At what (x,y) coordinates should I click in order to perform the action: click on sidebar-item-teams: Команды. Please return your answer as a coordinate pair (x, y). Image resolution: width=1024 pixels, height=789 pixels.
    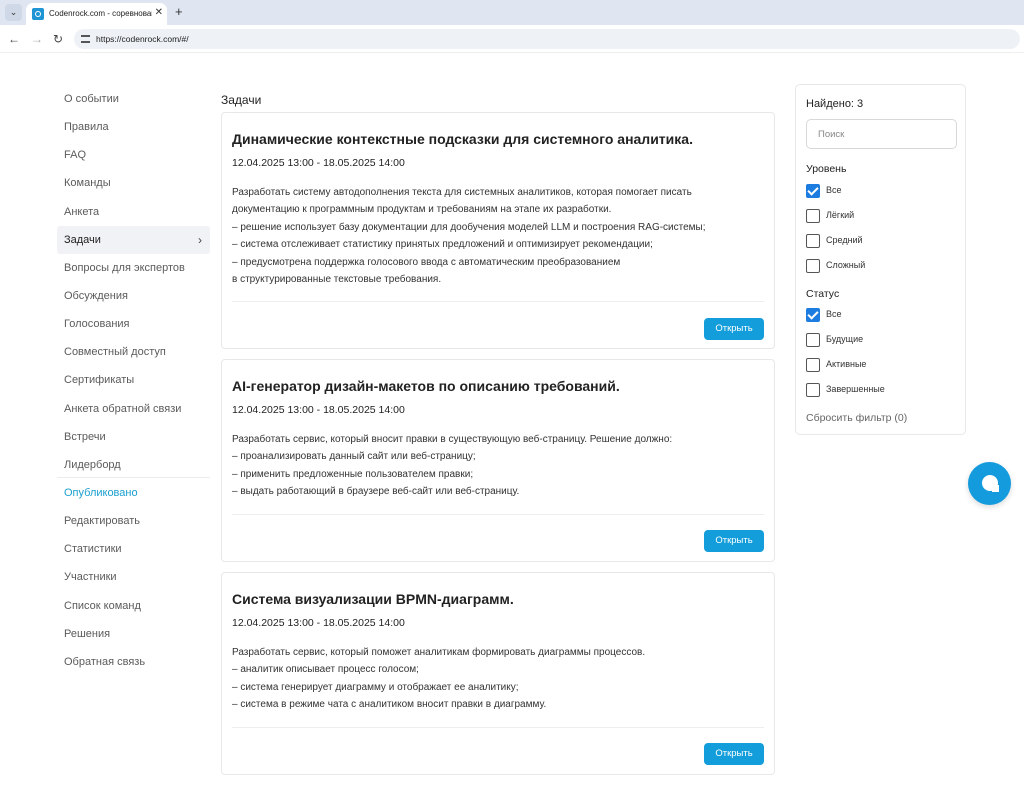
    Looking at the image, I should click on (133, 183).